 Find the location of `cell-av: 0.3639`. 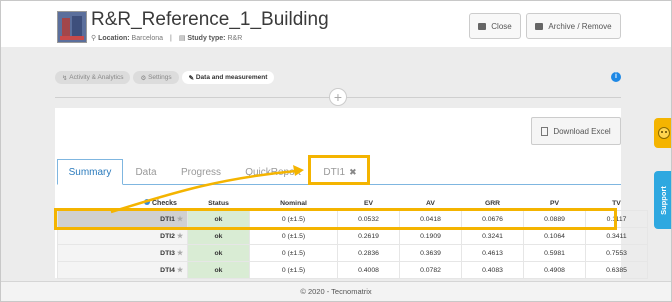

cell-av: 0.3639 is located at coordinates (430, 253).